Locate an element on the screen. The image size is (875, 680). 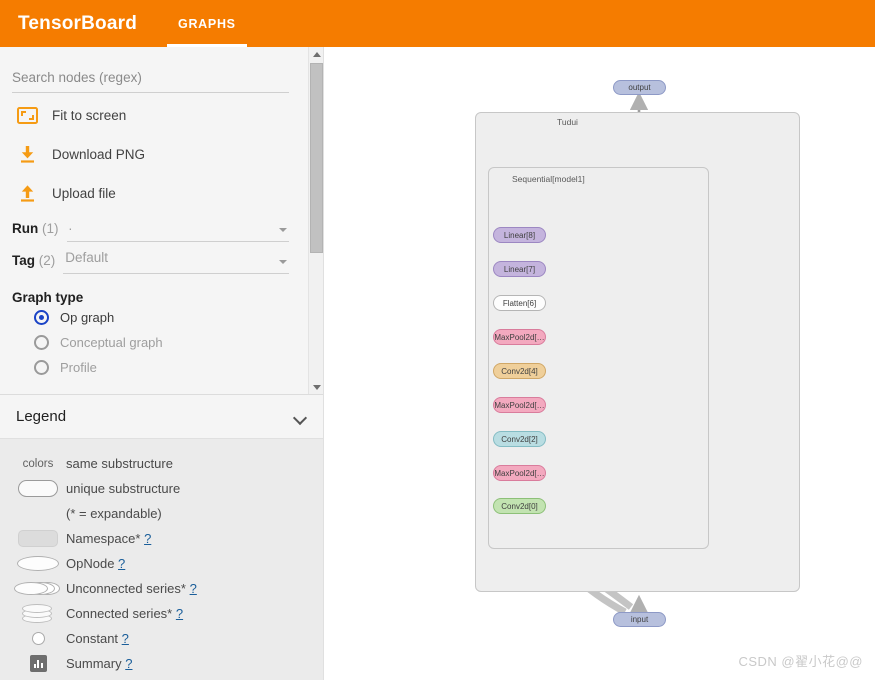
tag-selector-row: Tag (2) Default is located at coordinates (150, 261).